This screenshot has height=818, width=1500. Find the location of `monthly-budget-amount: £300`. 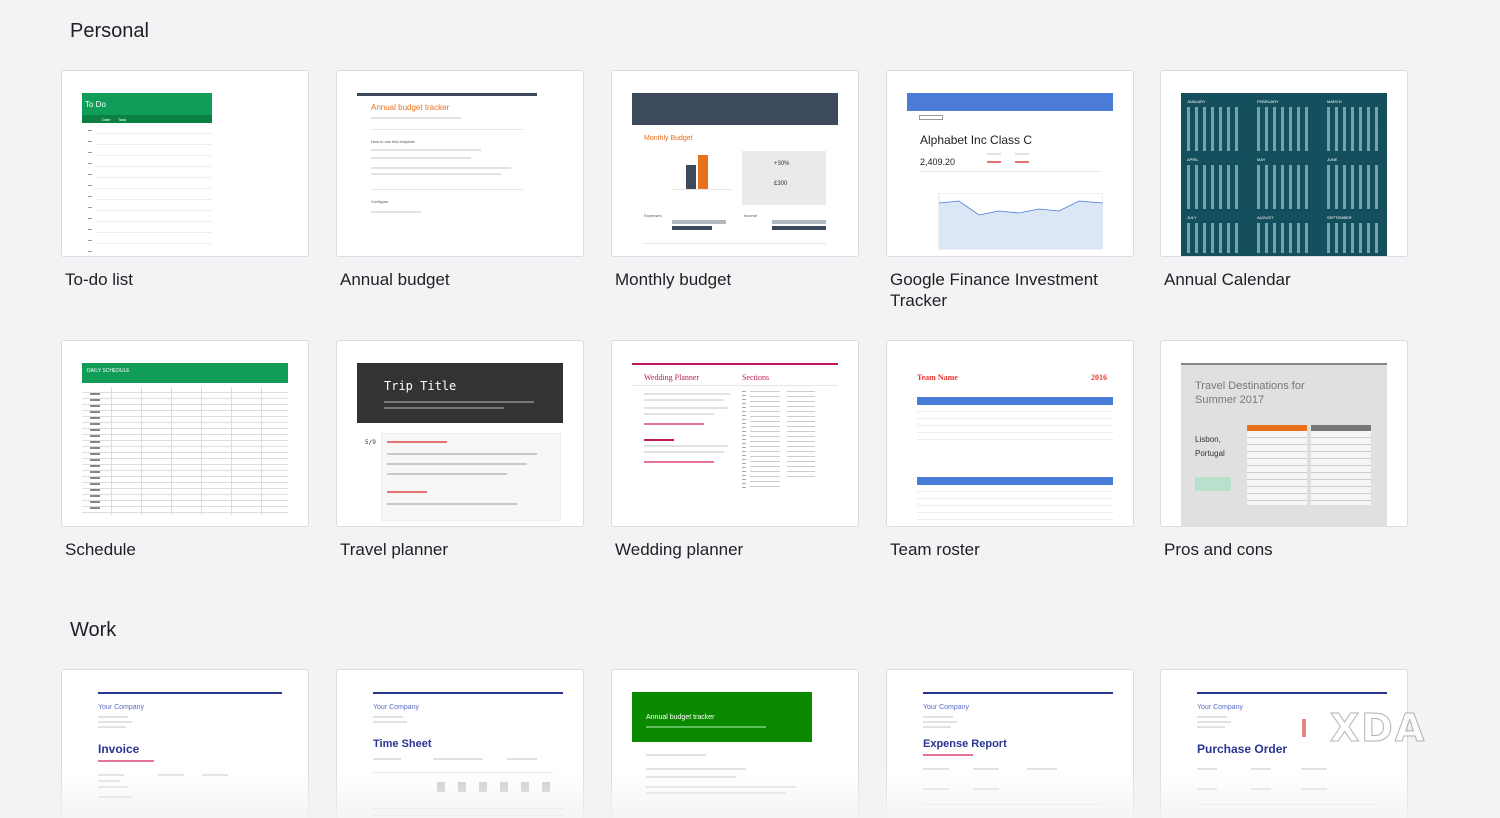

monthly-budget-amount: £300 is located at coordinates (781, 184).